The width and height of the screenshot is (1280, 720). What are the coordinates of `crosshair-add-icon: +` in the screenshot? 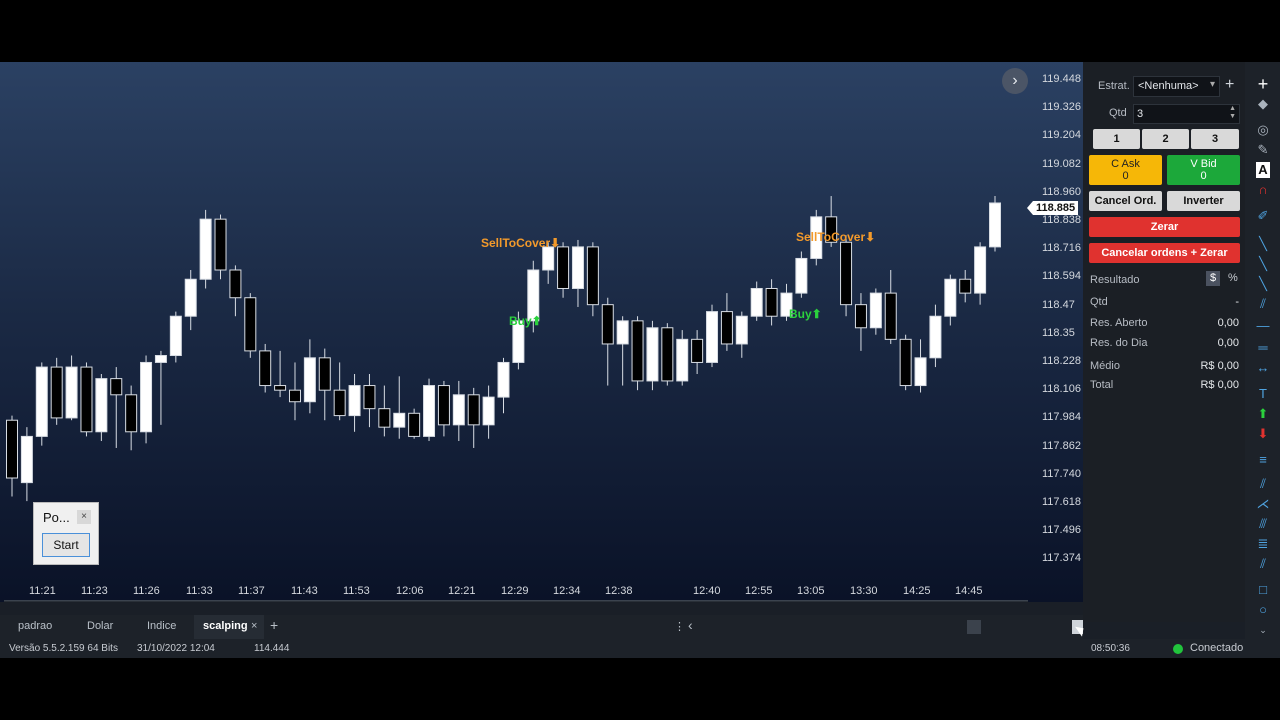 It's located at (1263, 84).